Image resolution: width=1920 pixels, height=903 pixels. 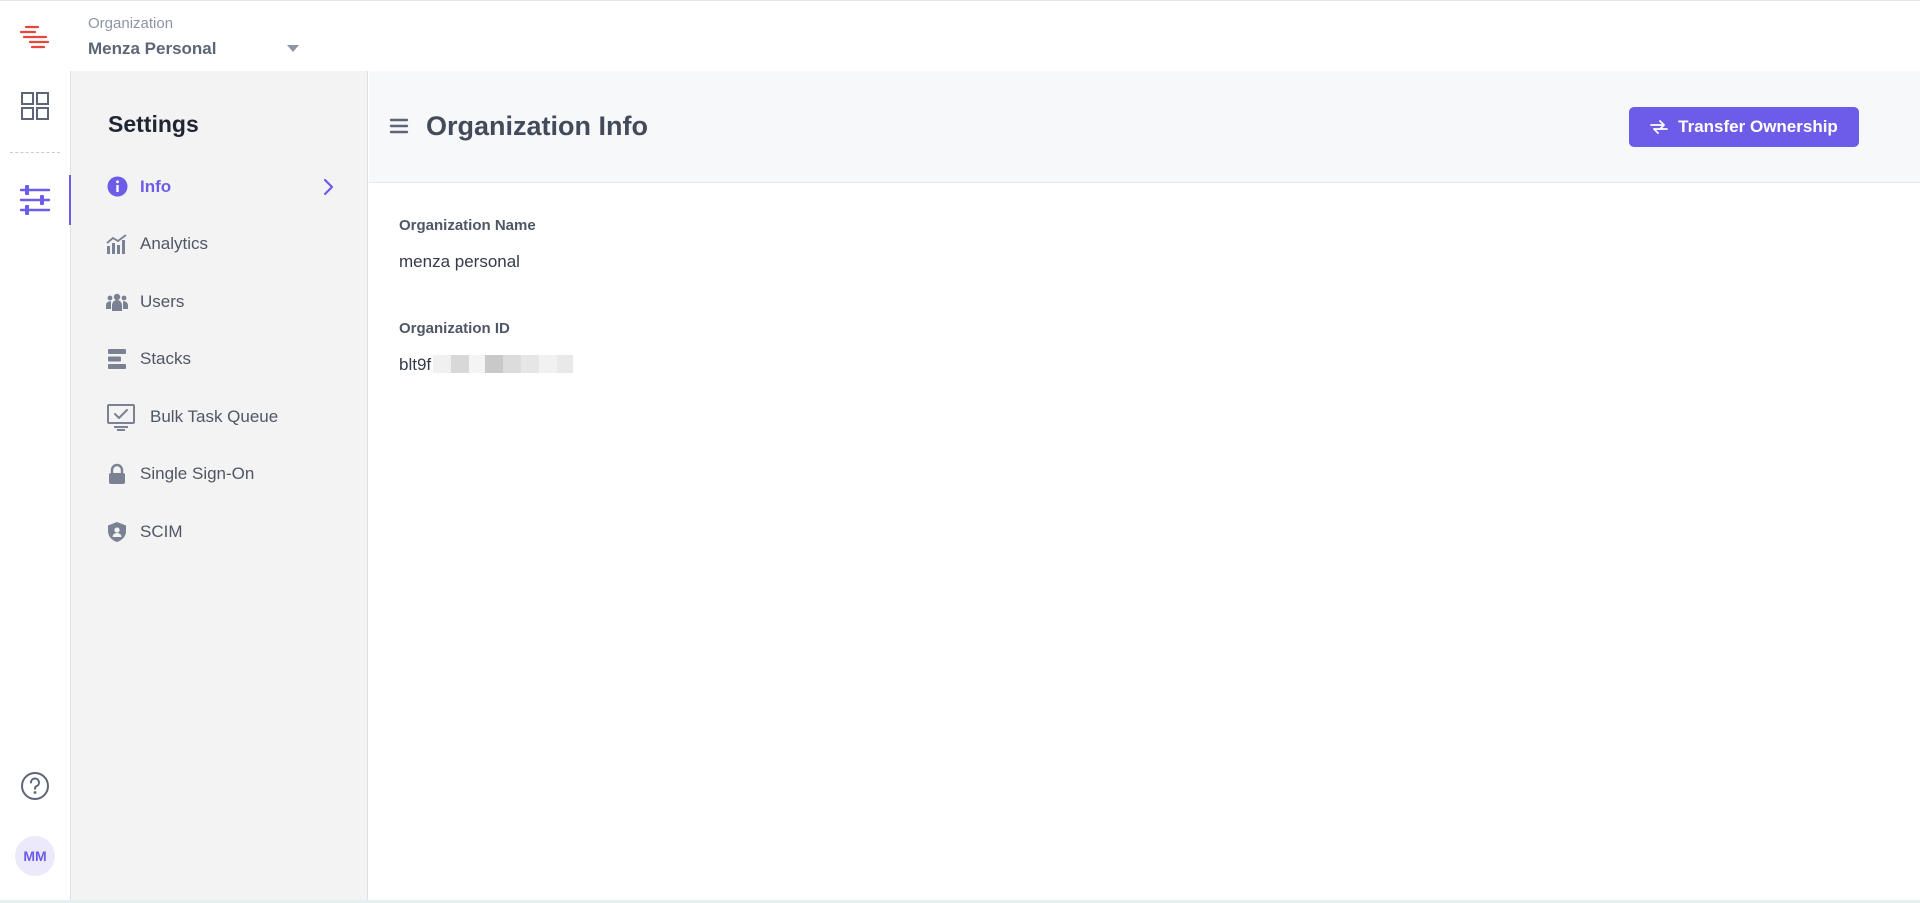 What do you see at coordinates (35, 38) in the screenshot?
I see `brand-logo-icon` at bounding box center [35, 38].